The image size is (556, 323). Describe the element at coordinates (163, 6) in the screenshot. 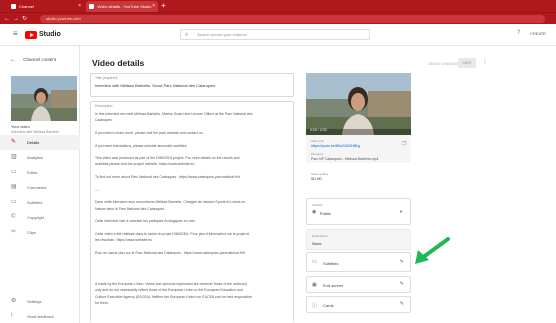

I see `new-tab-icon: +` at that location.